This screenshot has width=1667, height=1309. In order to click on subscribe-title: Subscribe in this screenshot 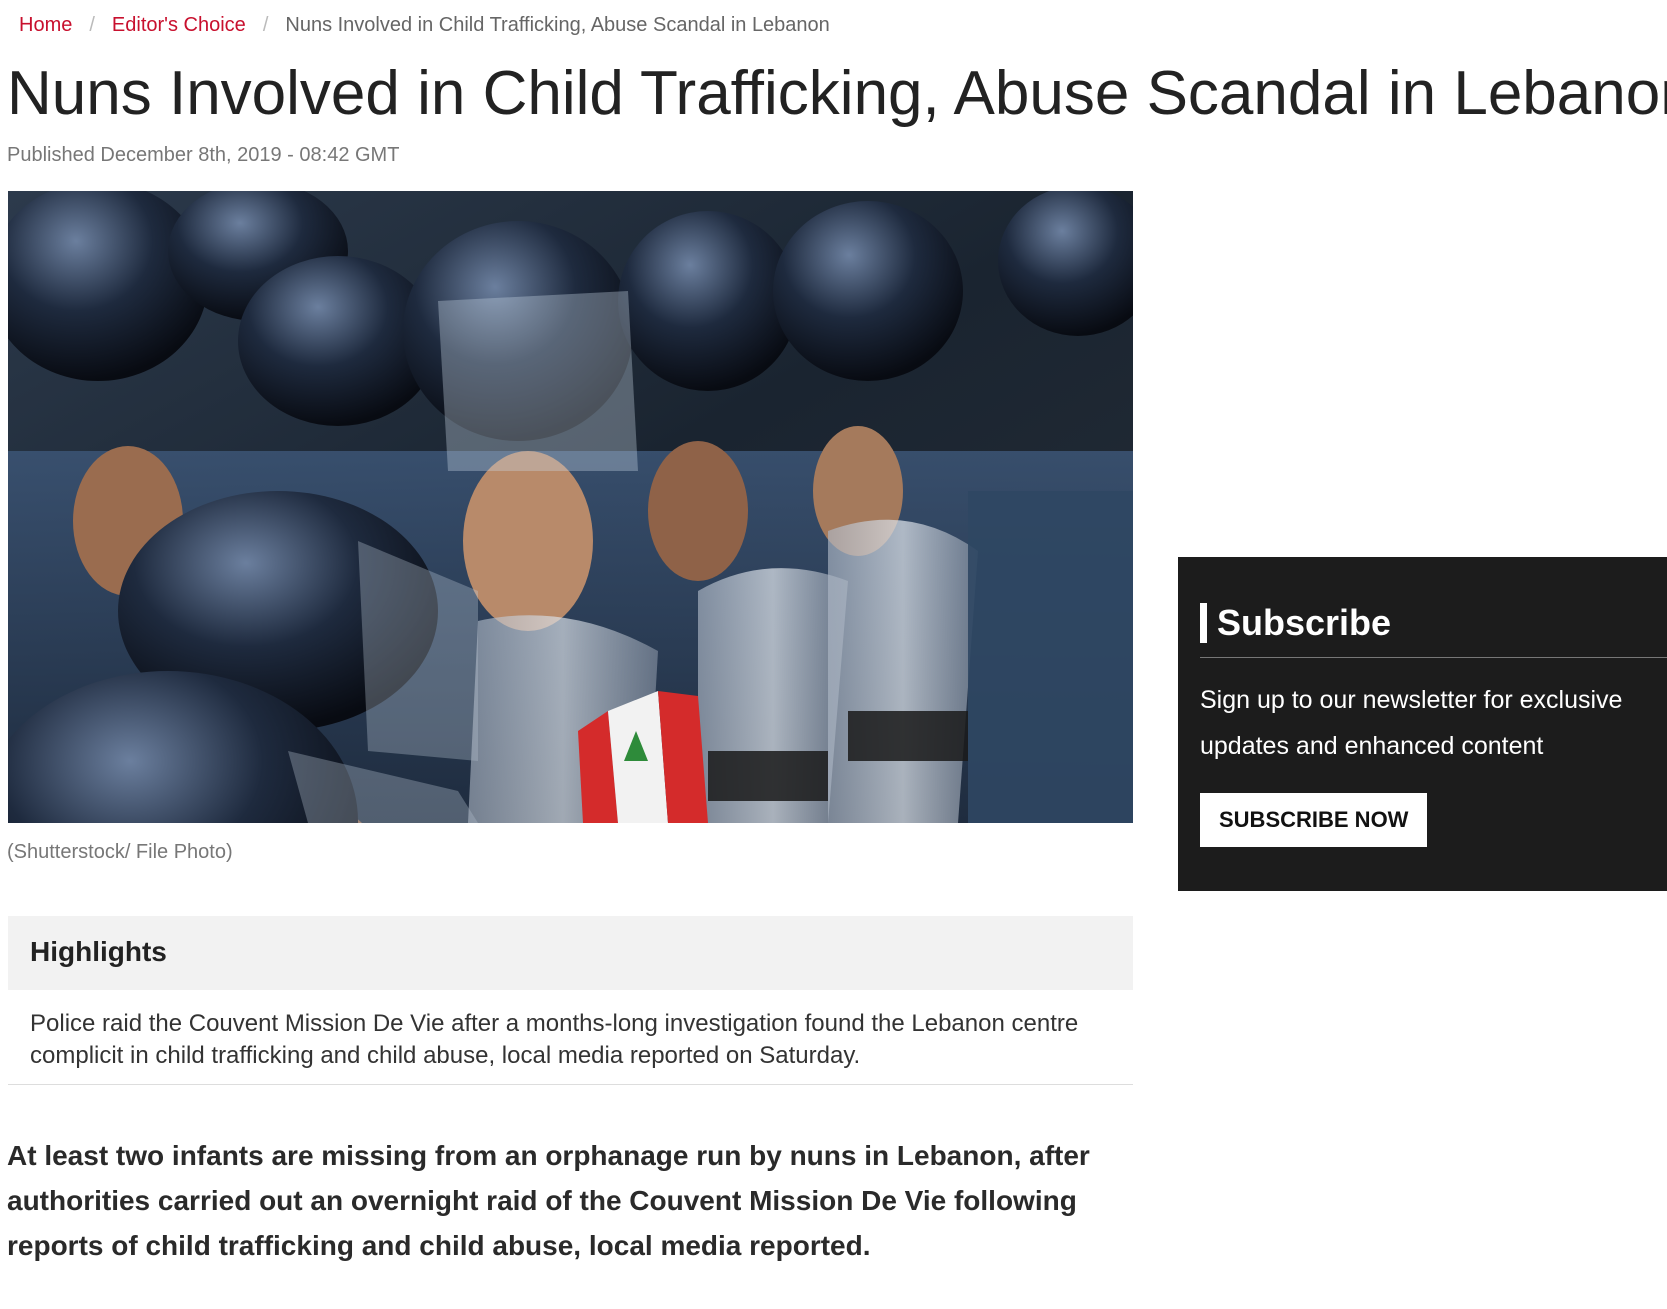, I will do `click(1295, 623)`.